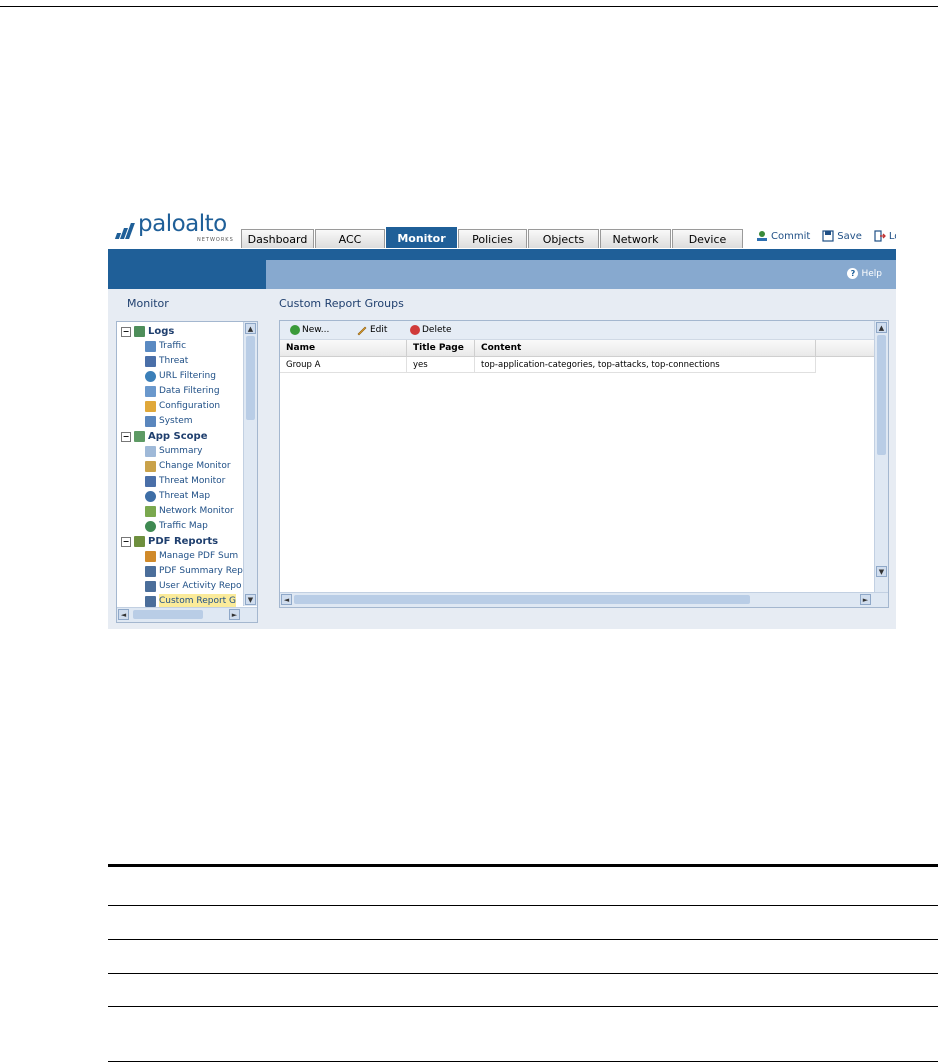  I want to click on top-actions: Commit Save Lo, so click(826, 236).